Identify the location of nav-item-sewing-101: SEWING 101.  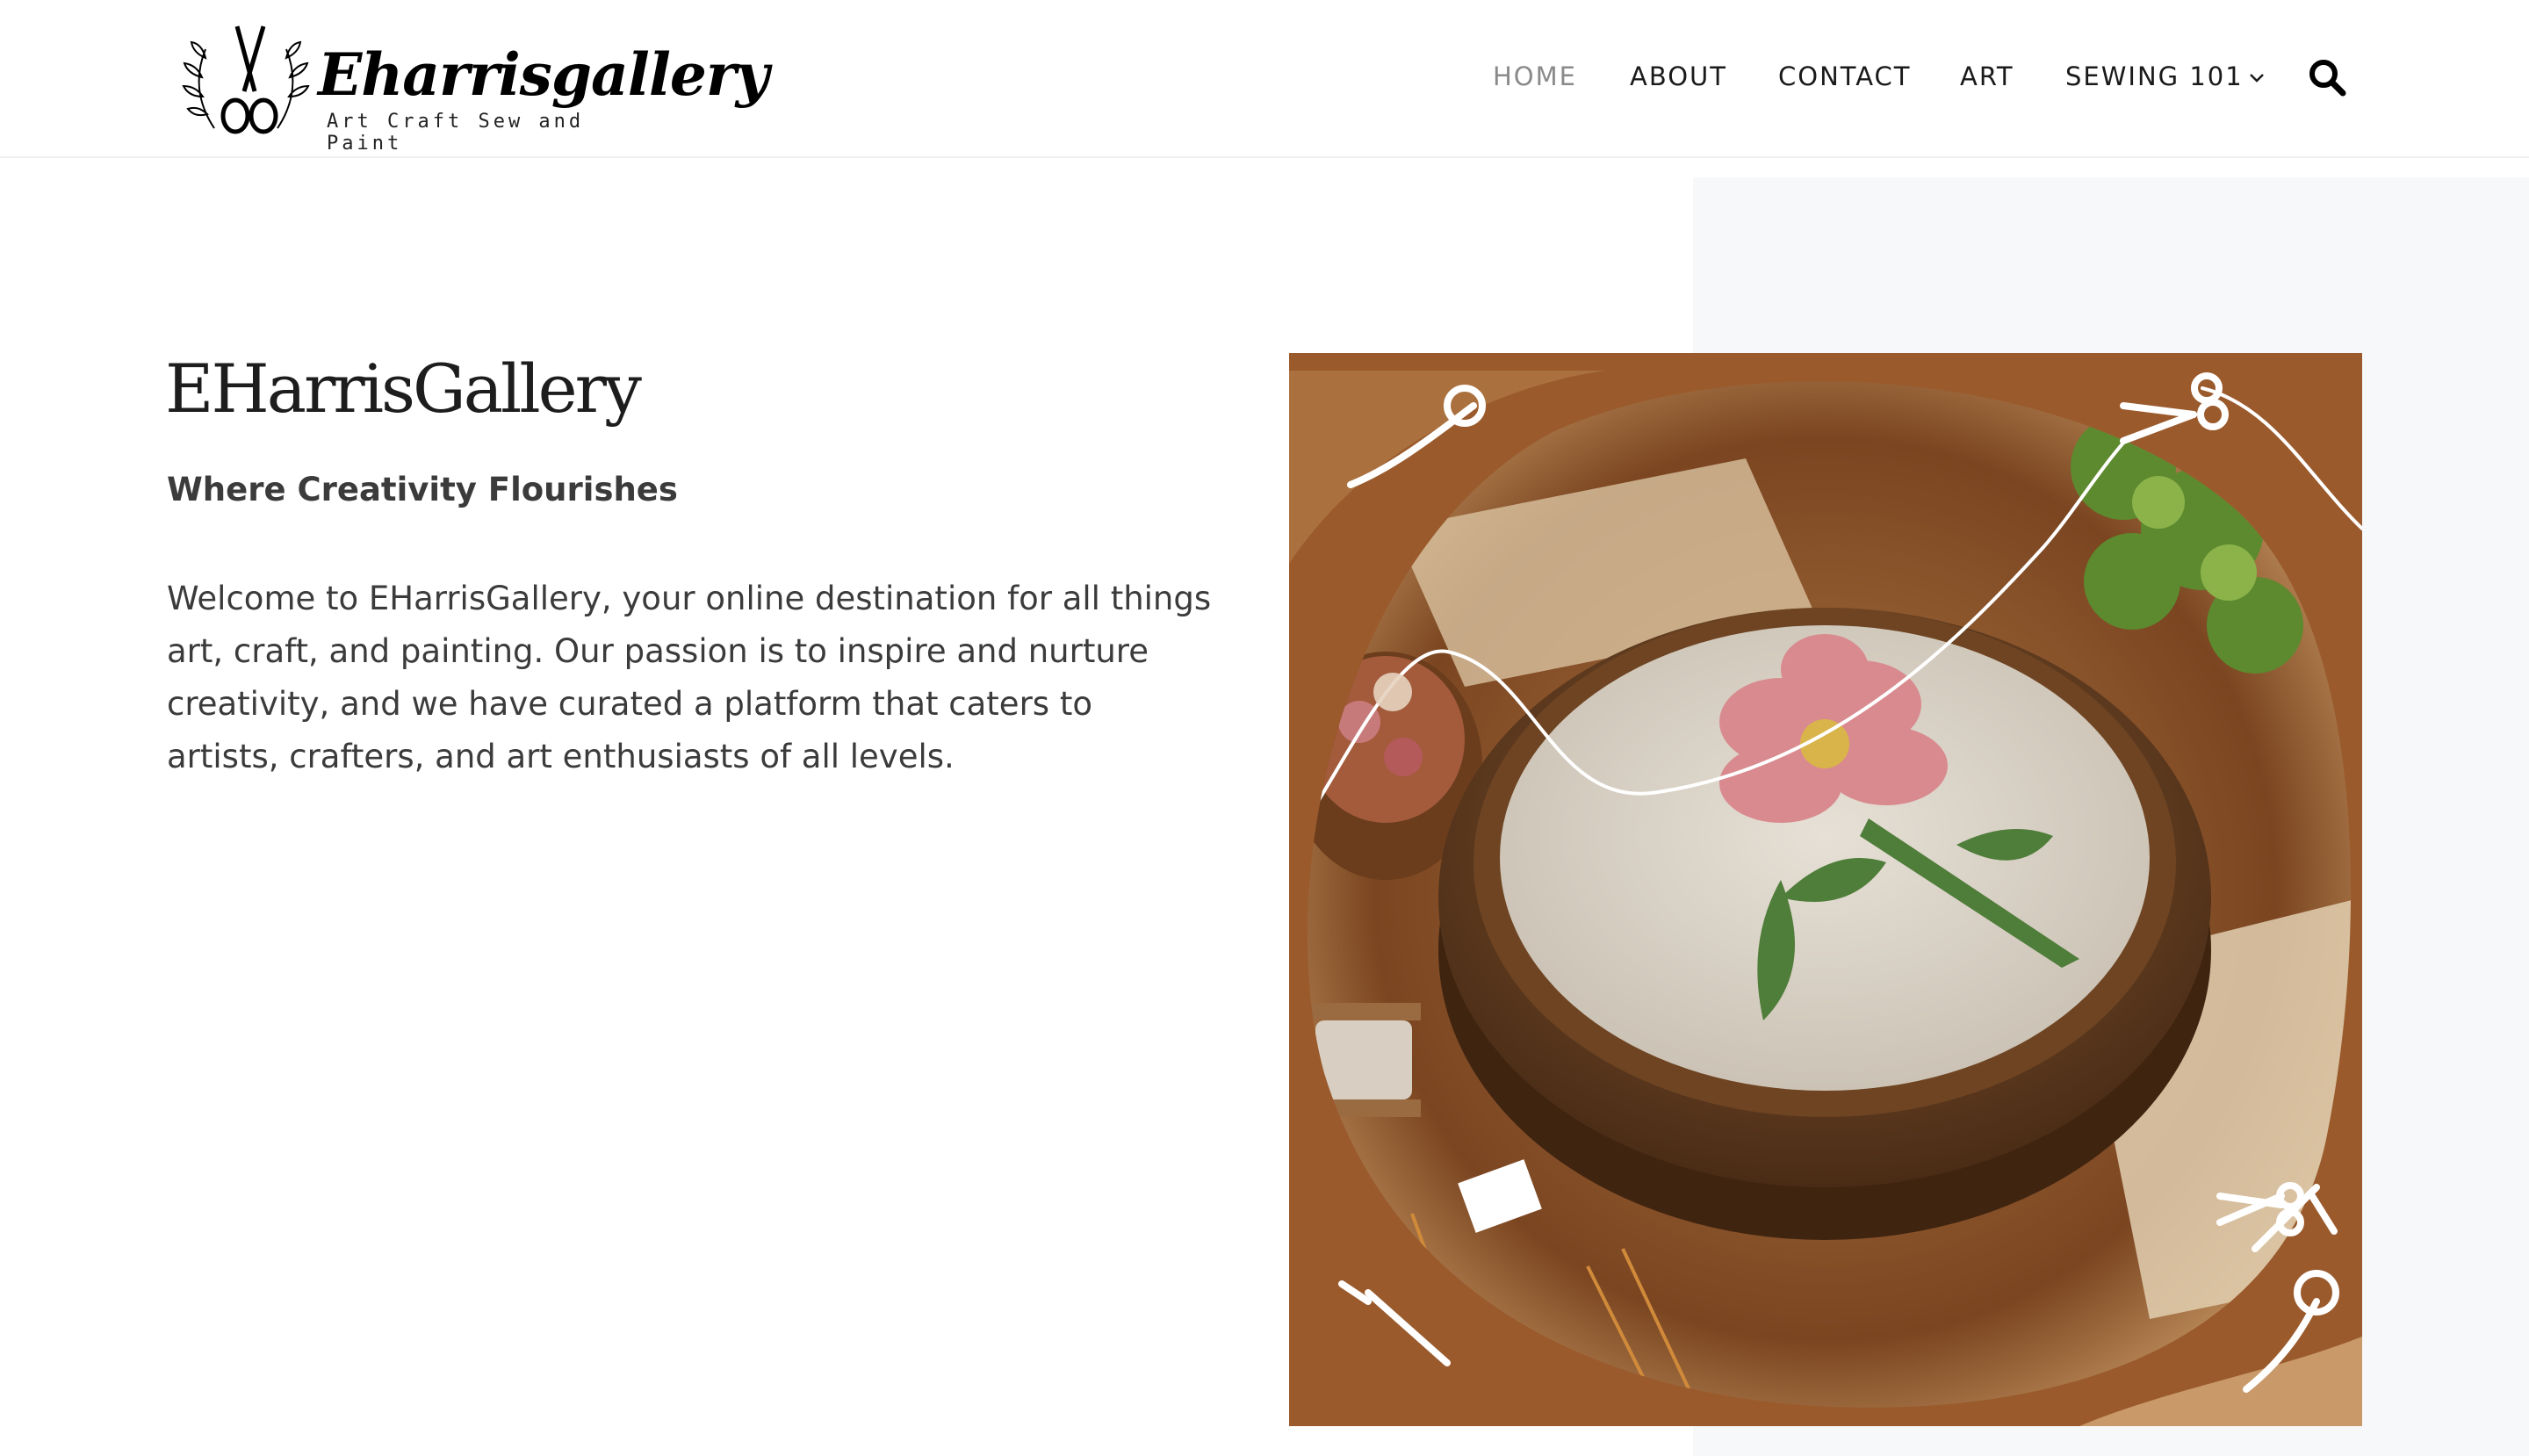
(2165, 76).